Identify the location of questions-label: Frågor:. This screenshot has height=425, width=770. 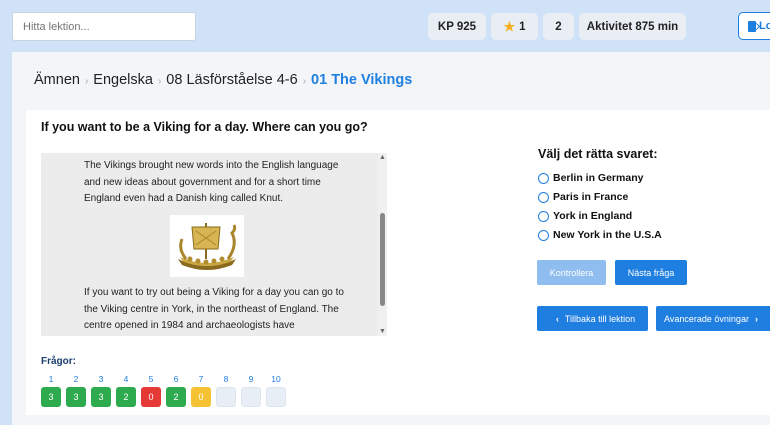
(58, 361).